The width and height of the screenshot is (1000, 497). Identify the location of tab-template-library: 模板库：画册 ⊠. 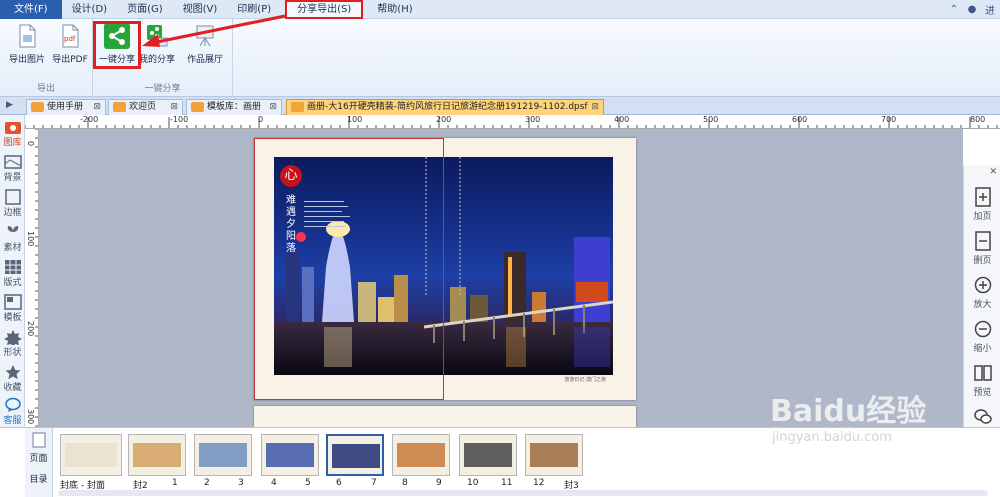
(234, 107).